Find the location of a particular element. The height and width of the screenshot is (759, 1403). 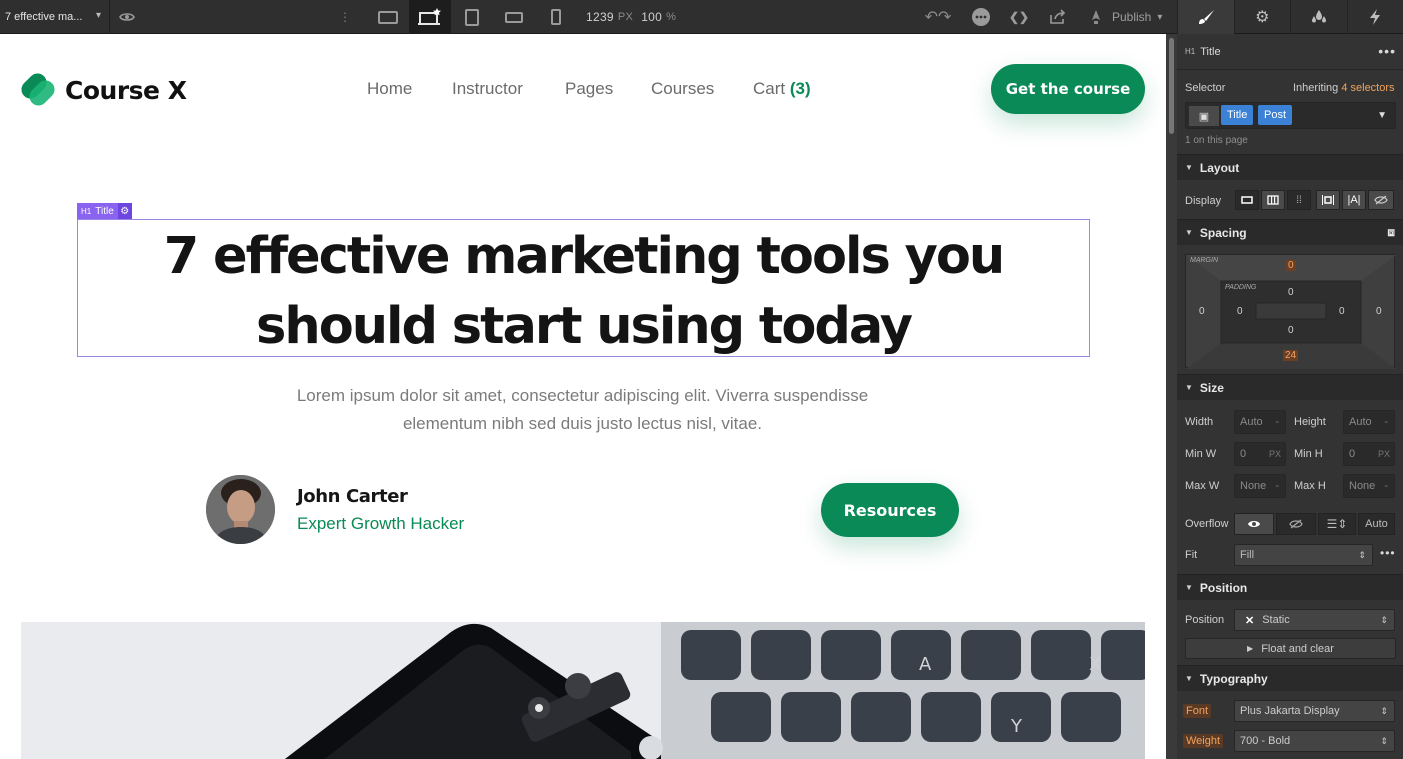

margin-right-value: 0 is located at coordinates (1379, 311).